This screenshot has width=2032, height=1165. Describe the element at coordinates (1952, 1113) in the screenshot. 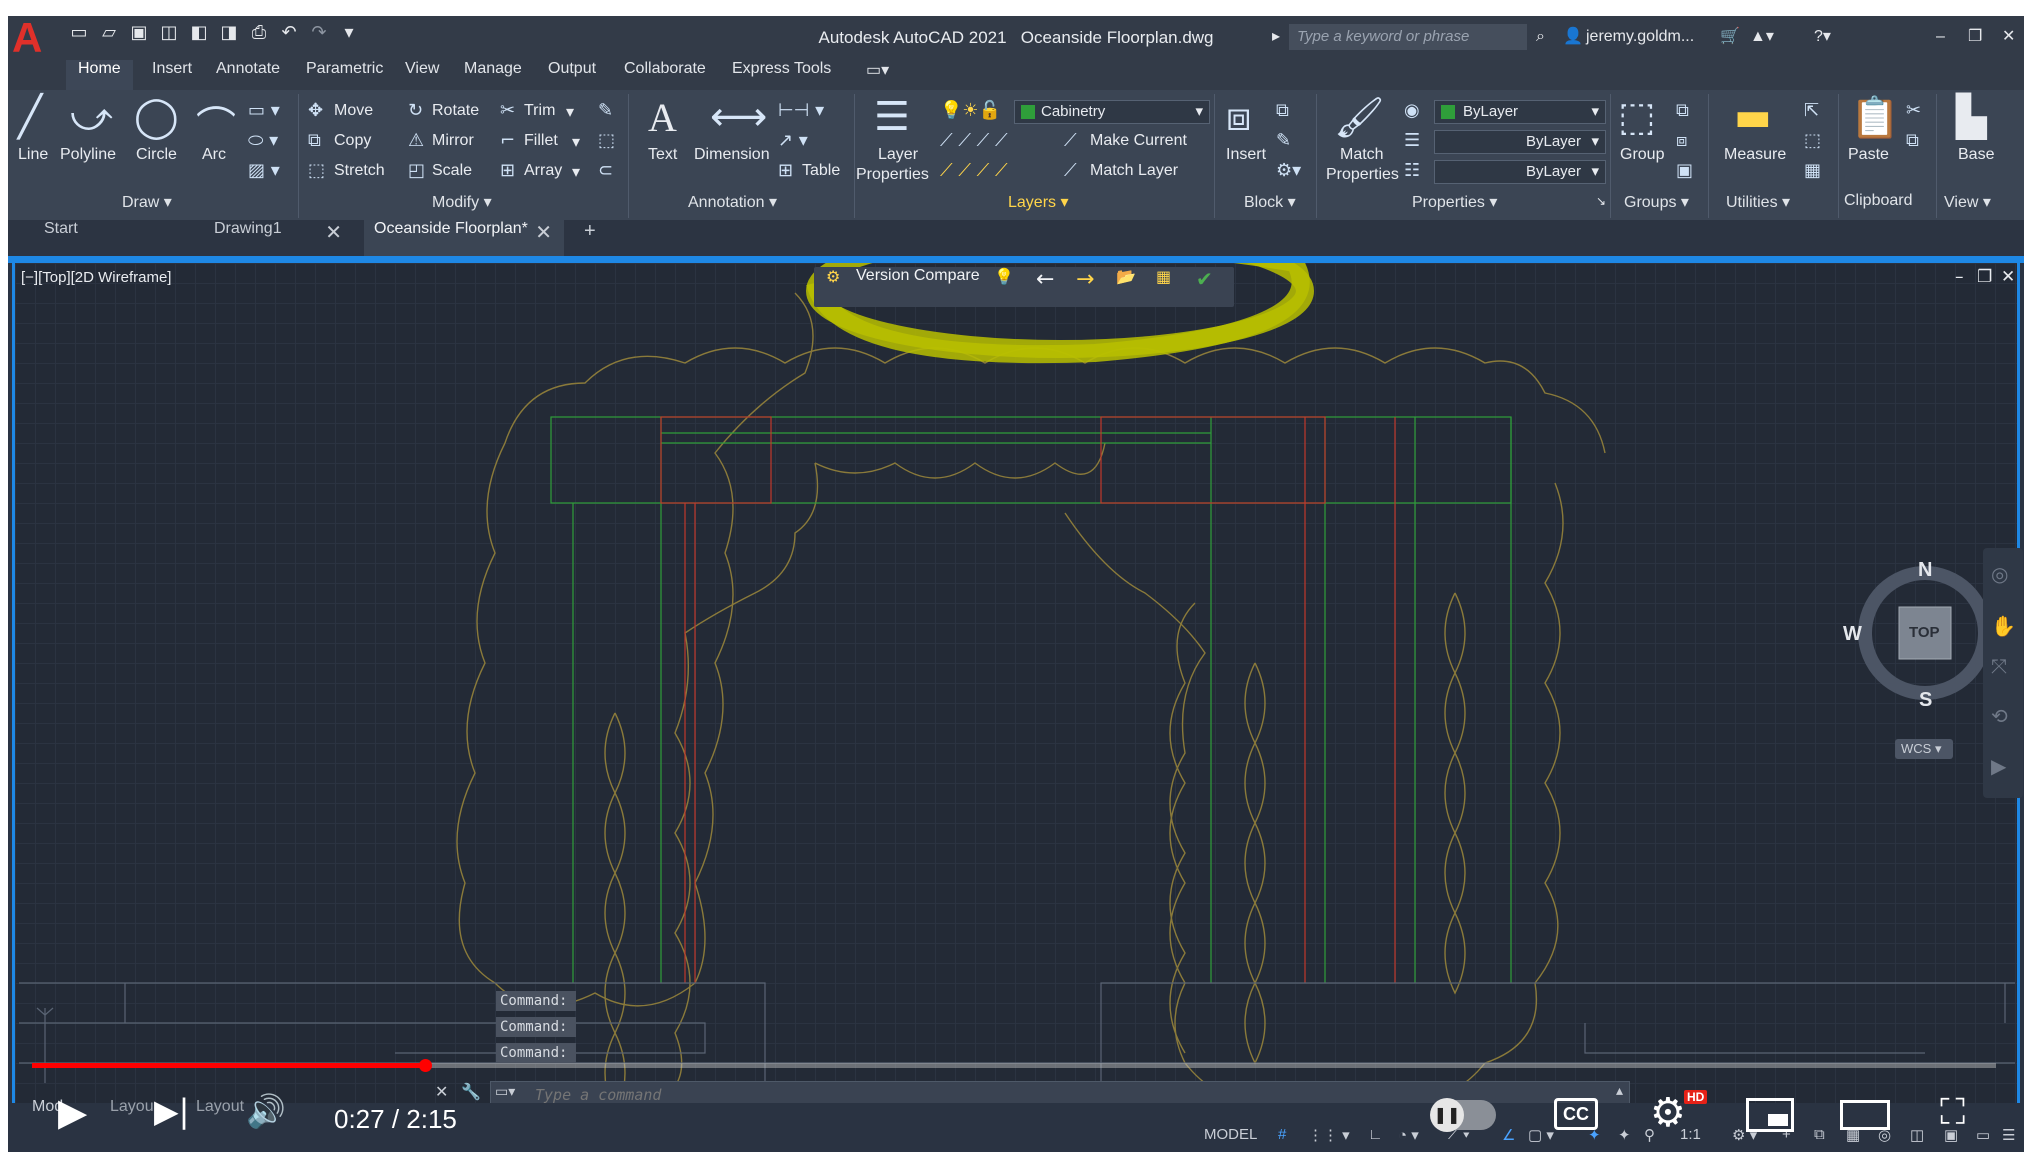

I see `fullscreen-icon: ⛶` at that location.